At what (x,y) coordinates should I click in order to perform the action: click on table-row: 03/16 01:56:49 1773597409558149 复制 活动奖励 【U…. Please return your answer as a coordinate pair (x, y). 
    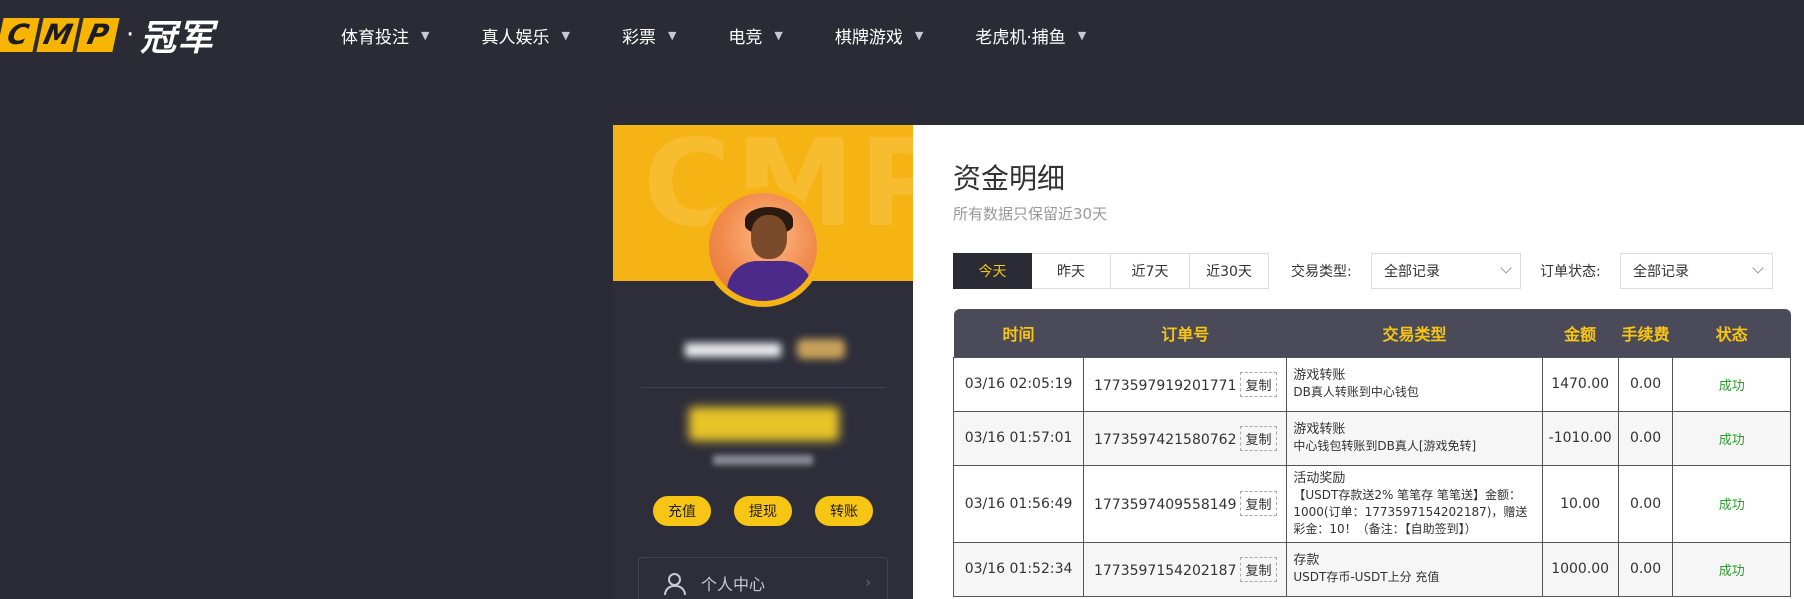
    Looking at the image, I should click on (1371, 503).